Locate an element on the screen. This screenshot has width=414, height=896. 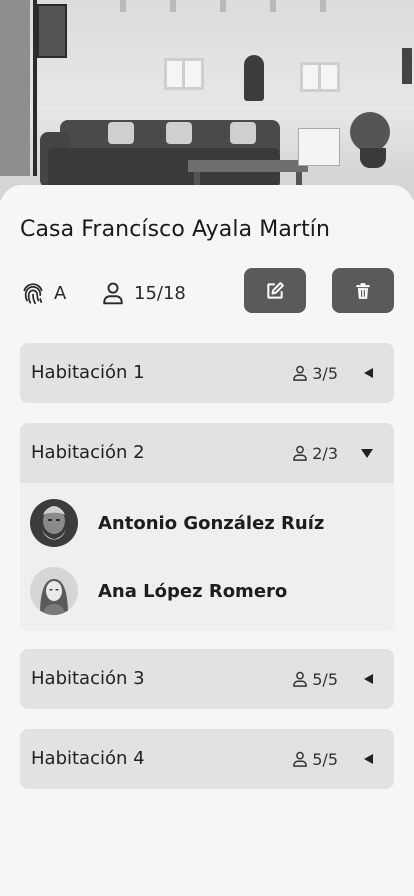
trash-icon is located at coordinates (363, 290).